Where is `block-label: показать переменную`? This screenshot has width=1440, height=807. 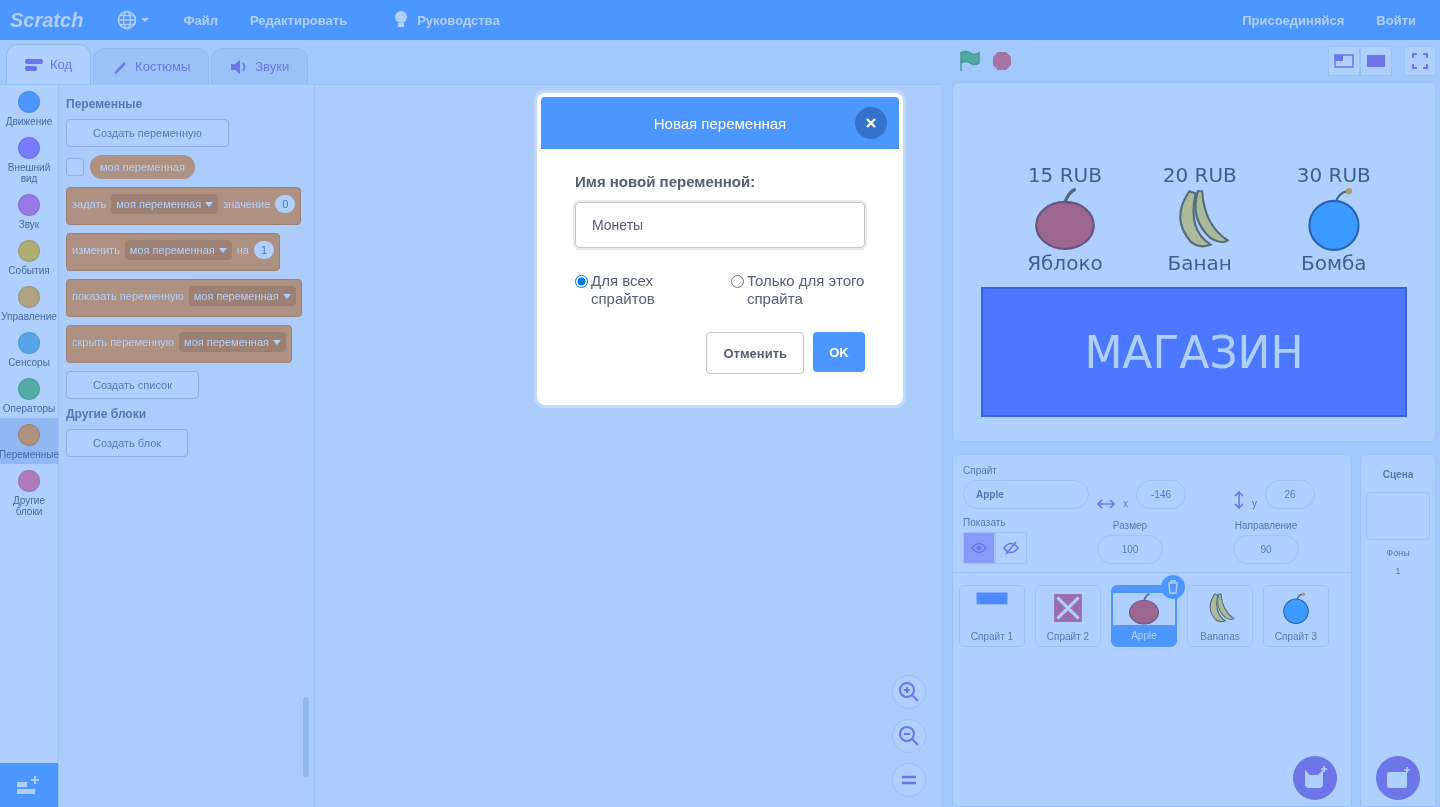
block-label: показать переменную is located at coordinates (128, 296).